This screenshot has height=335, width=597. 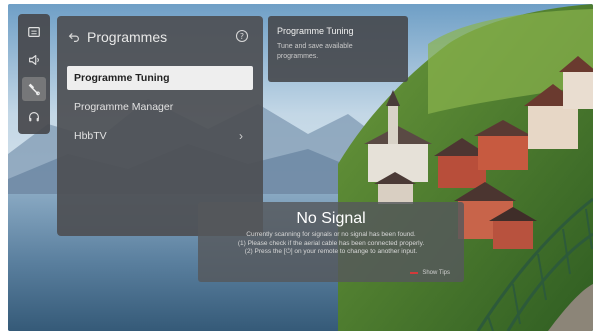 What do you see at coordinates (436, 273) in the screenshot?
I see `show-tips-label: Show Tips` at bounding box center [436, 273].